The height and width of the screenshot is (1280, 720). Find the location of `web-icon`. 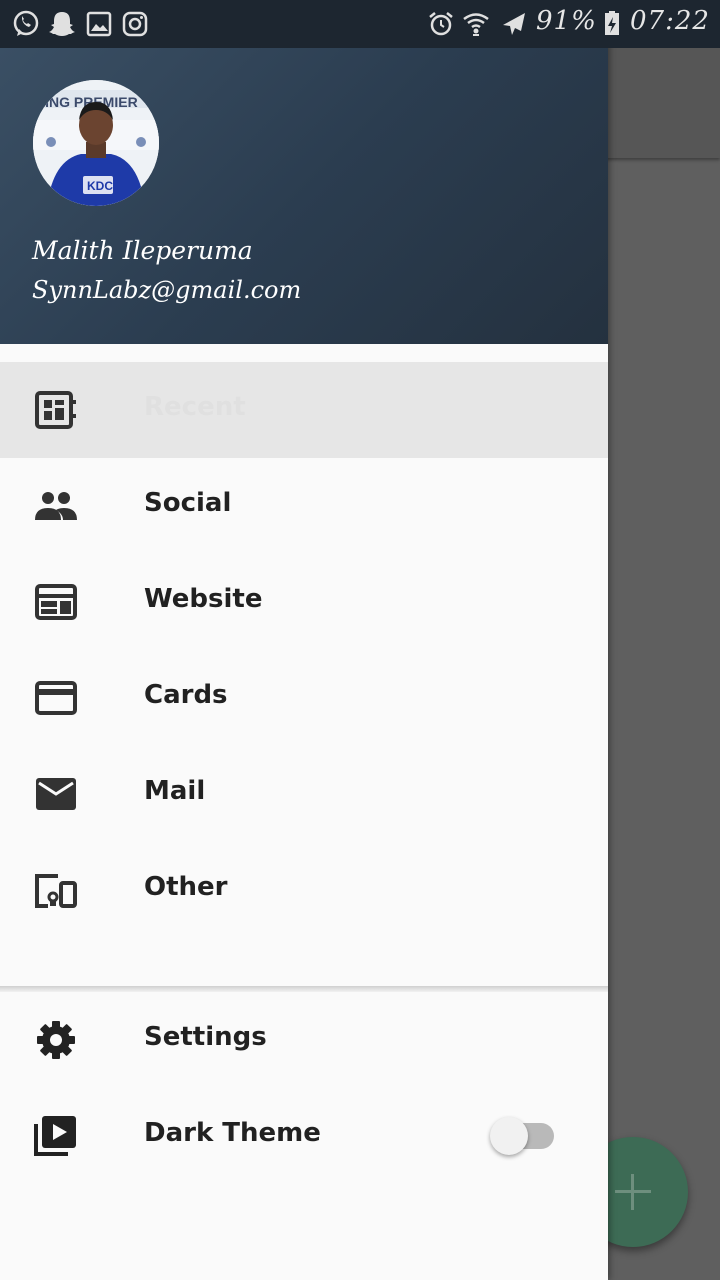

web-icon is located at coordinates (56, 602).